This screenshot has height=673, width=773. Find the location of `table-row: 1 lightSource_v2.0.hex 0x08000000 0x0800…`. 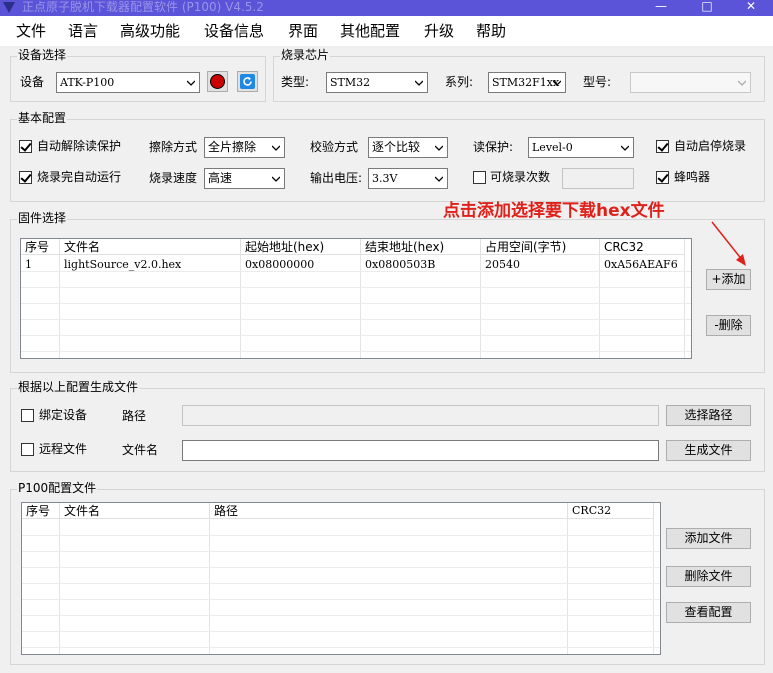

table-row: 1 lightSource_v2.0.hex 0x08000000 0x0800… is located at coordinates (353, 265).